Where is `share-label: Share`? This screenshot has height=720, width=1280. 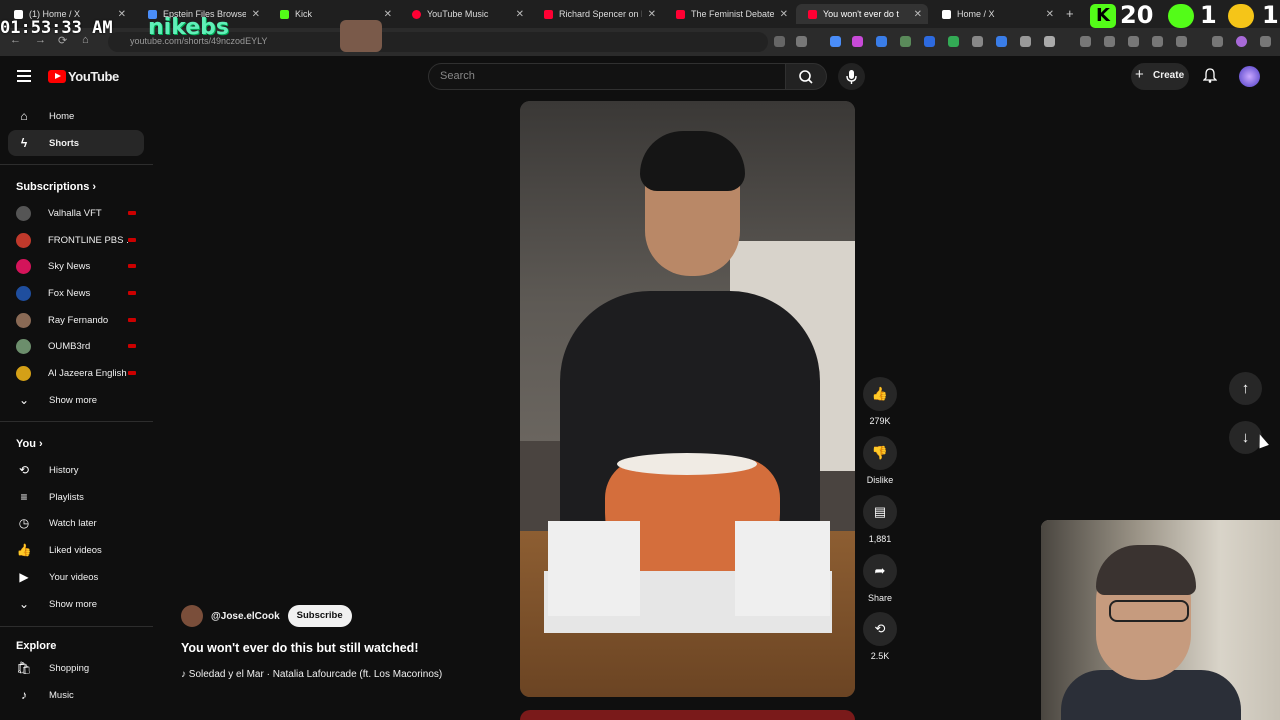 share-label: Share is located at coordinates (880, 598).